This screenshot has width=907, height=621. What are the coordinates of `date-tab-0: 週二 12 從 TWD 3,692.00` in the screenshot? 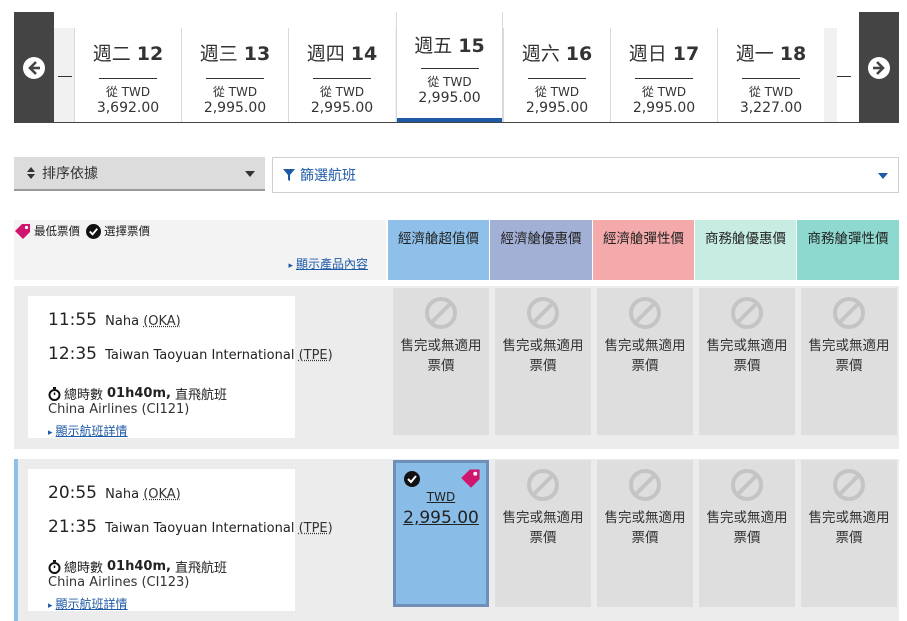 It's located at (127, 75).